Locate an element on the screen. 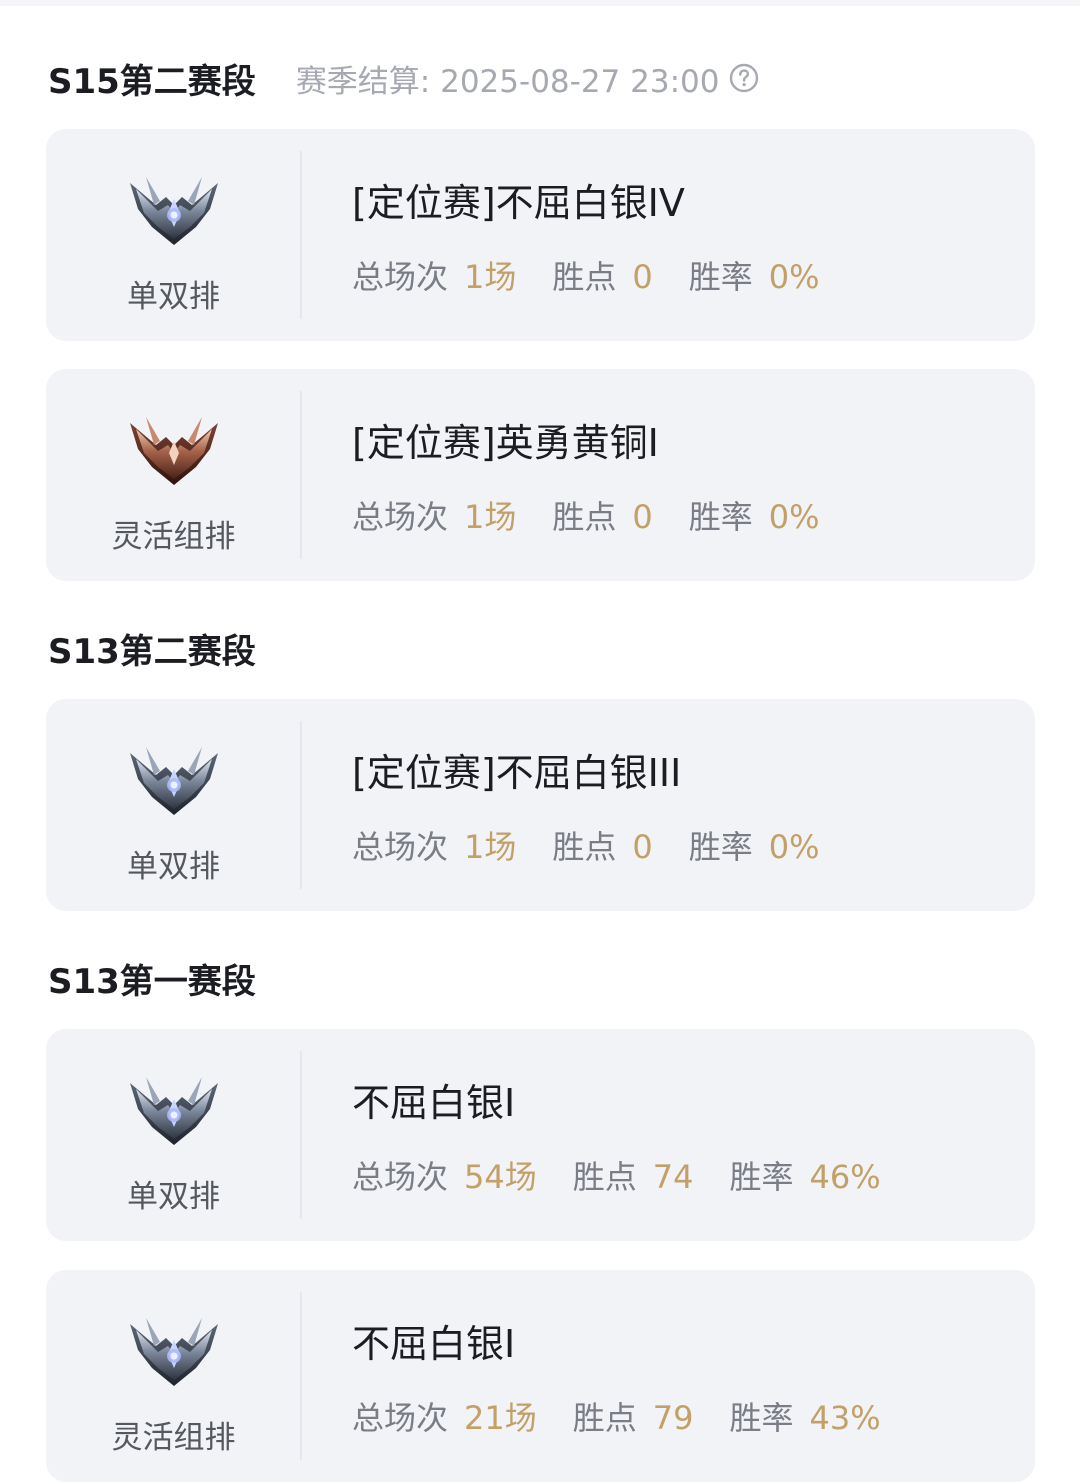 The image size is (1080, 1482). win-rate-value: 46% is located at coordinates (845, 1177).